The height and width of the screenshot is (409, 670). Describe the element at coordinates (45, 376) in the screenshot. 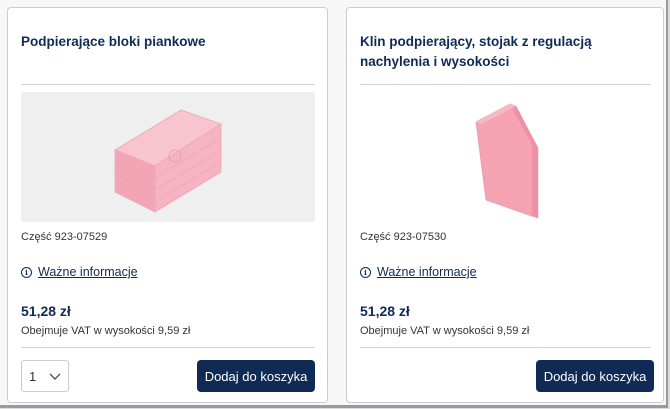

I see `quantity-select: 1` at that location.